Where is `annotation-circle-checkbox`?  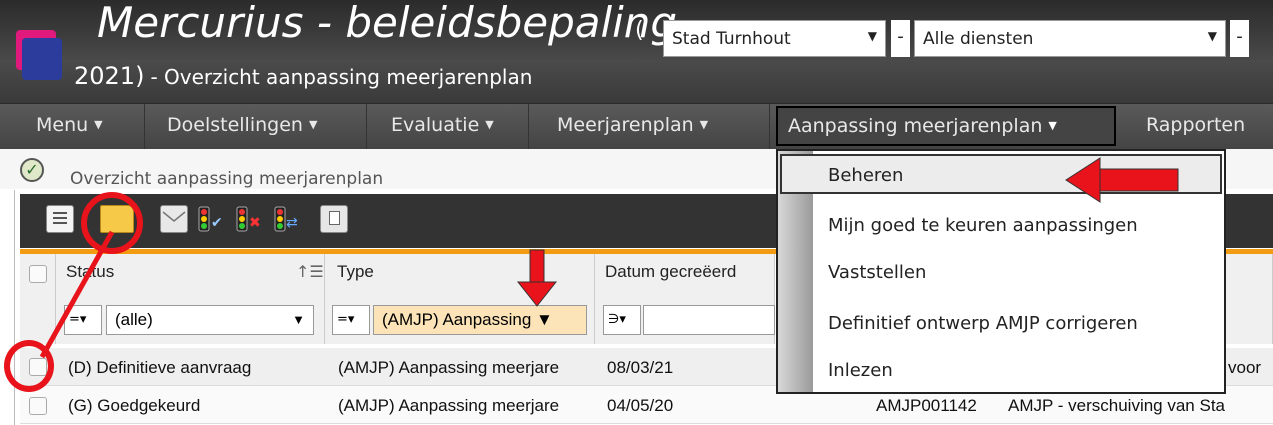
annotation-circle-checkbox is located at coordinates (29, 366).